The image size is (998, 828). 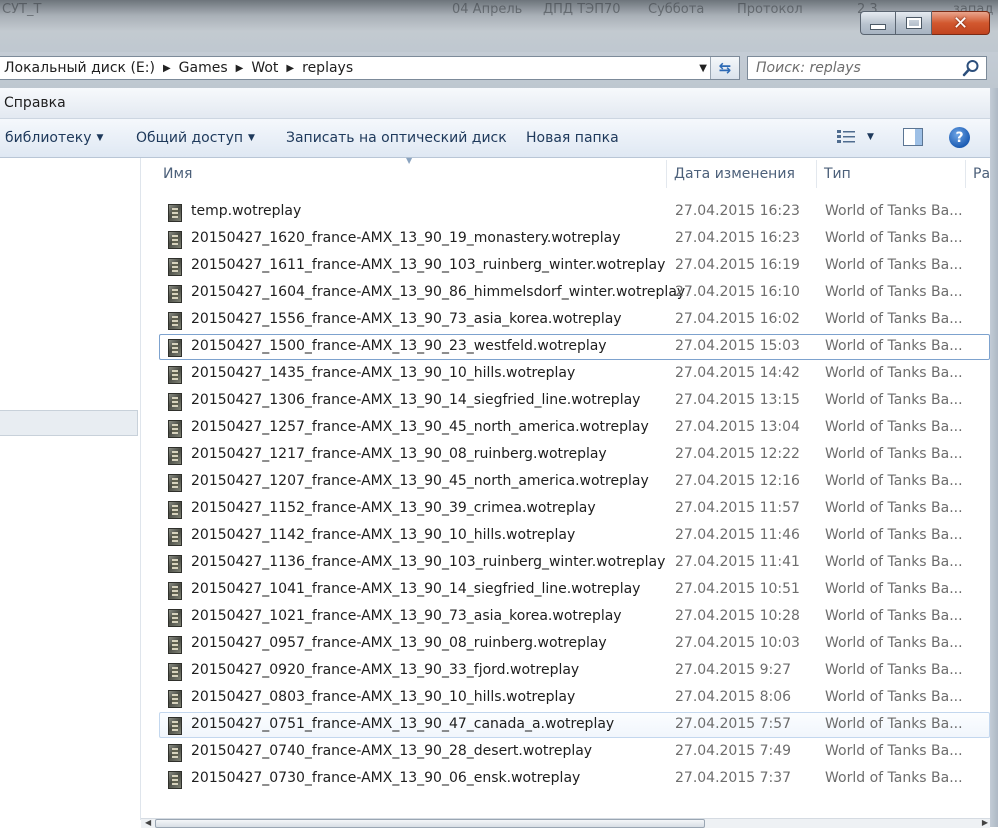 I want to click on maximize-button, so click(x=914, y=23).